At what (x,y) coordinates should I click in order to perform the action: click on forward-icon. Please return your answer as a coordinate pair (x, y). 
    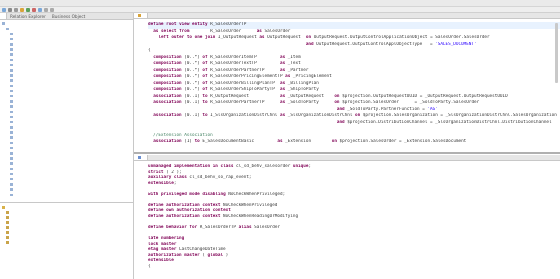
    Looking at the image, I should click on (52, 9).